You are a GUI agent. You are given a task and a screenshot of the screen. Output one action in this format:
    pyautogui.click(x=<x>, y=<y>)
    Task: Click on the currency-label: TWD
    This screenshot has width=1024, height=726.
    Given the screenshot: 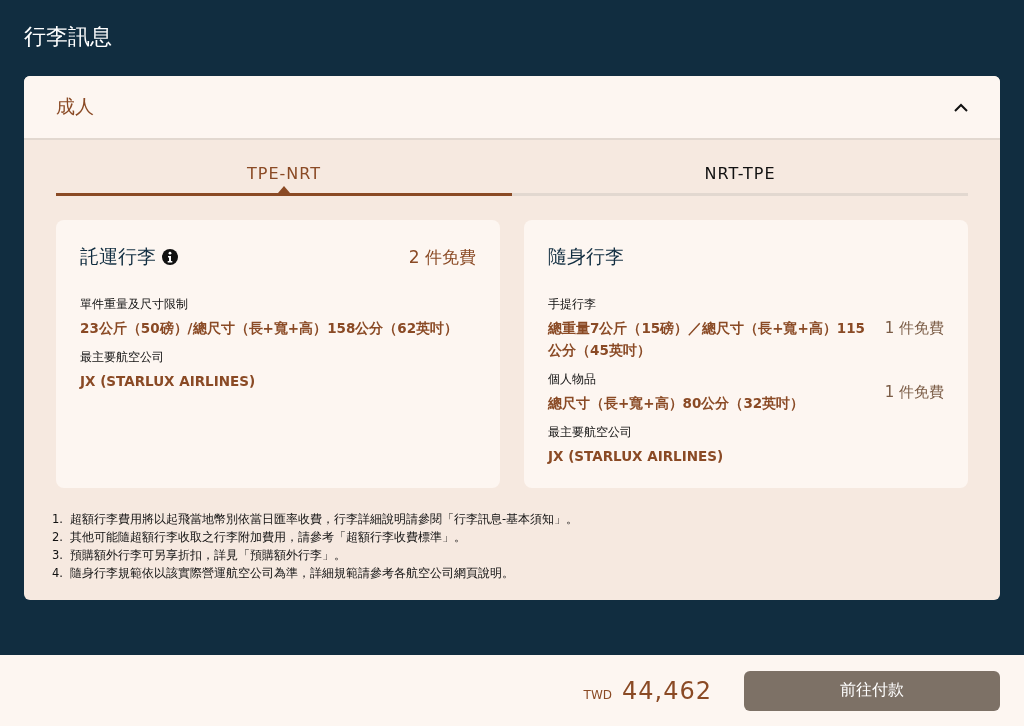 What is the action you would take?
    pyautogui.click(x=597, y=694)
    